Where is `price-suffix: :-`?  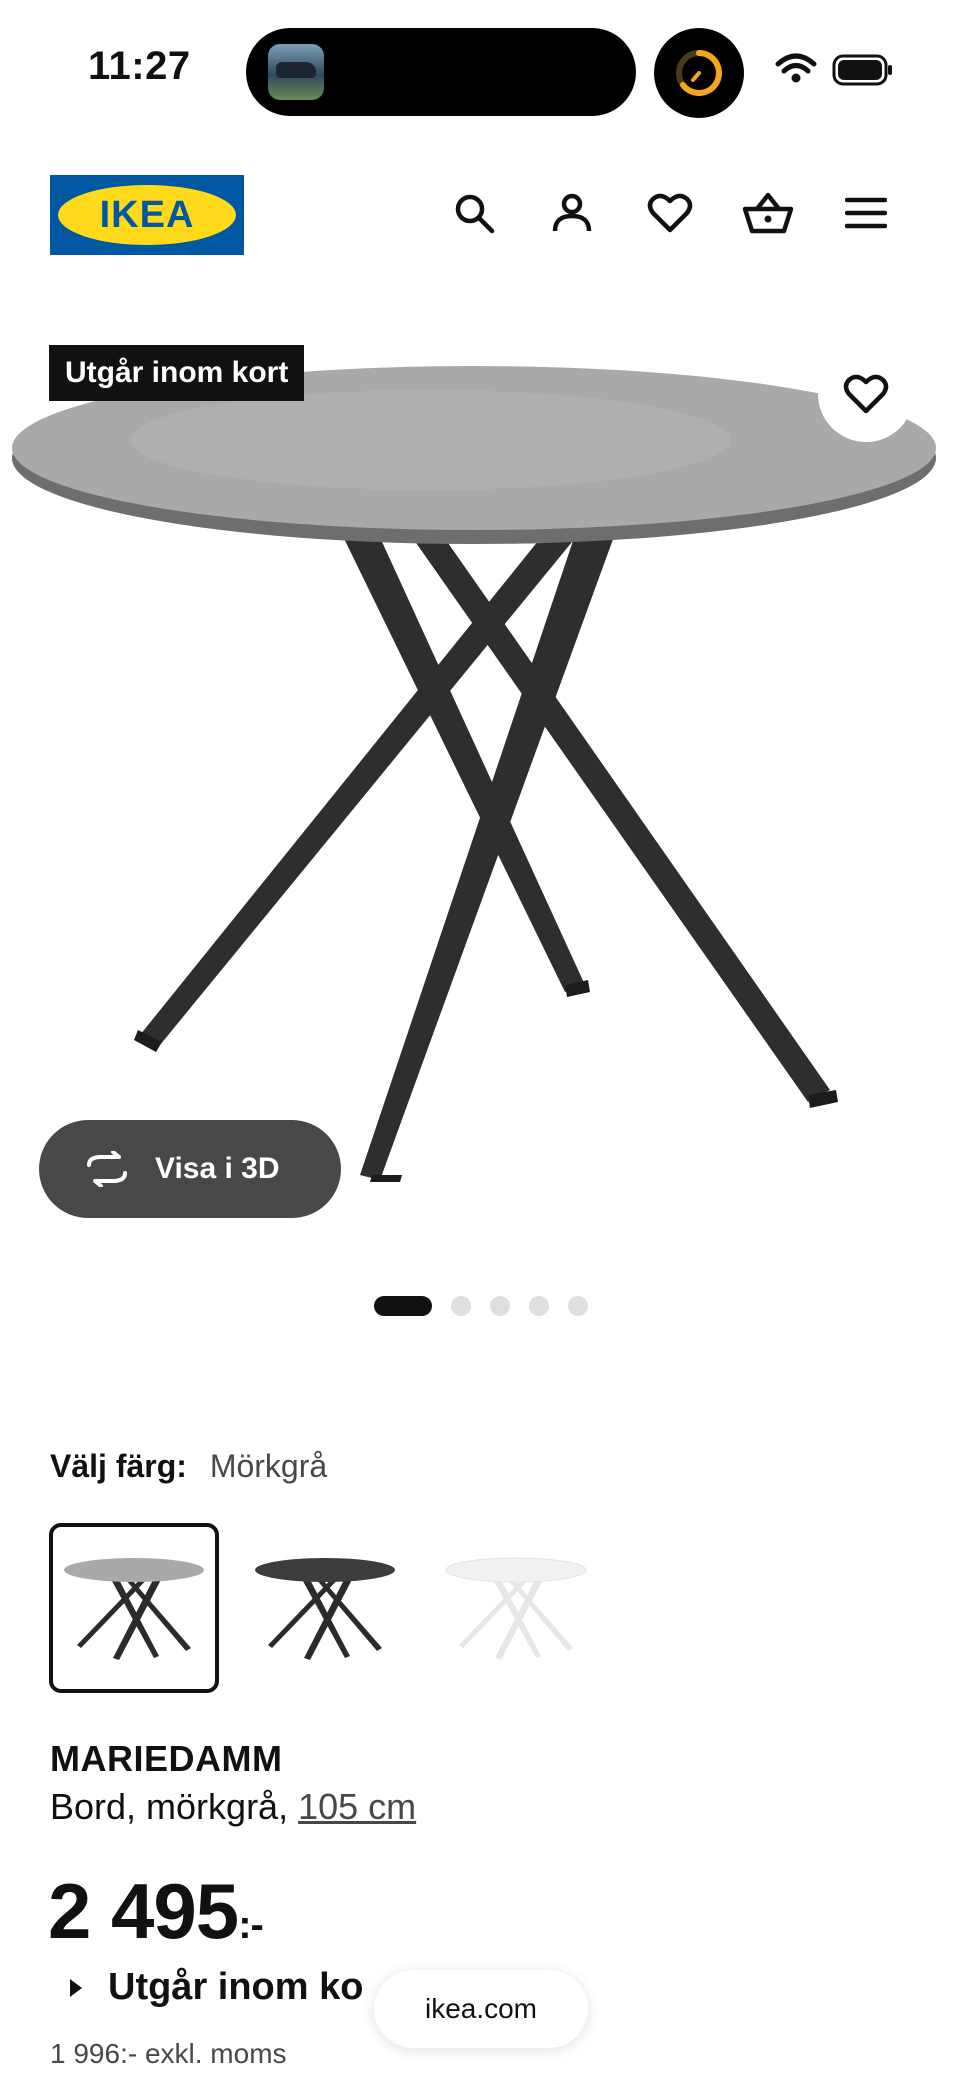 price-suffix: :- is located at coordinates (251, 1925).